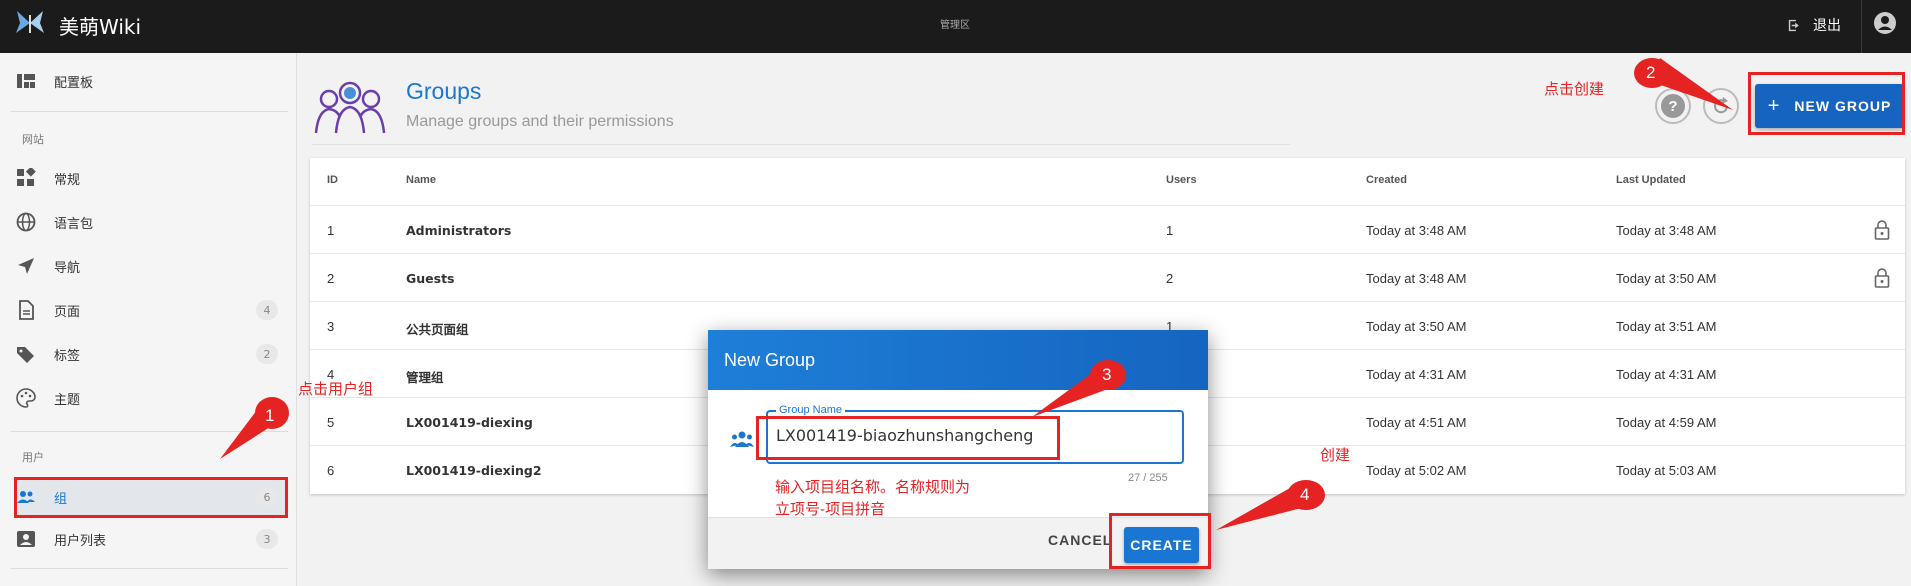 The height and width of the screenshot is (586, 1911). I want to click on annotation-input-hint-2: 立项号-项目拼音, so click(830, 509).